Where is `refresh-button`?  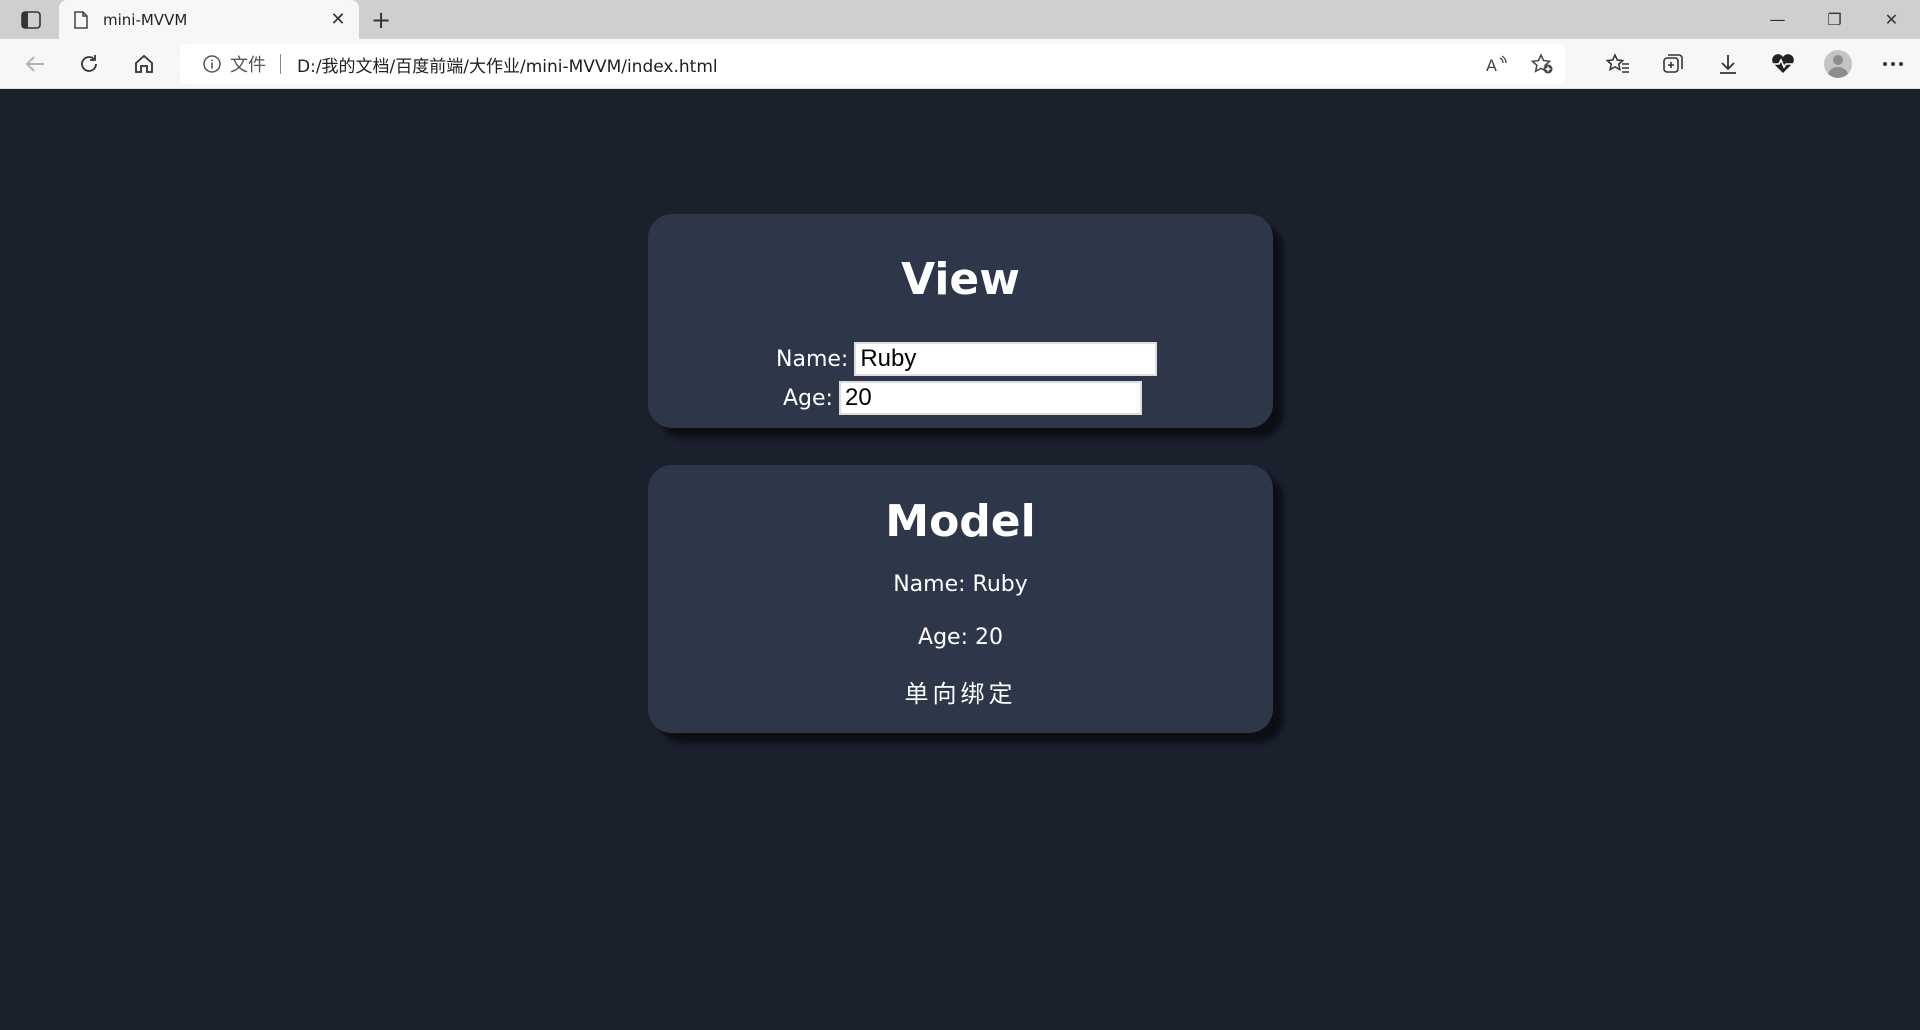
refresh-button is located at coordinates (89, 64).